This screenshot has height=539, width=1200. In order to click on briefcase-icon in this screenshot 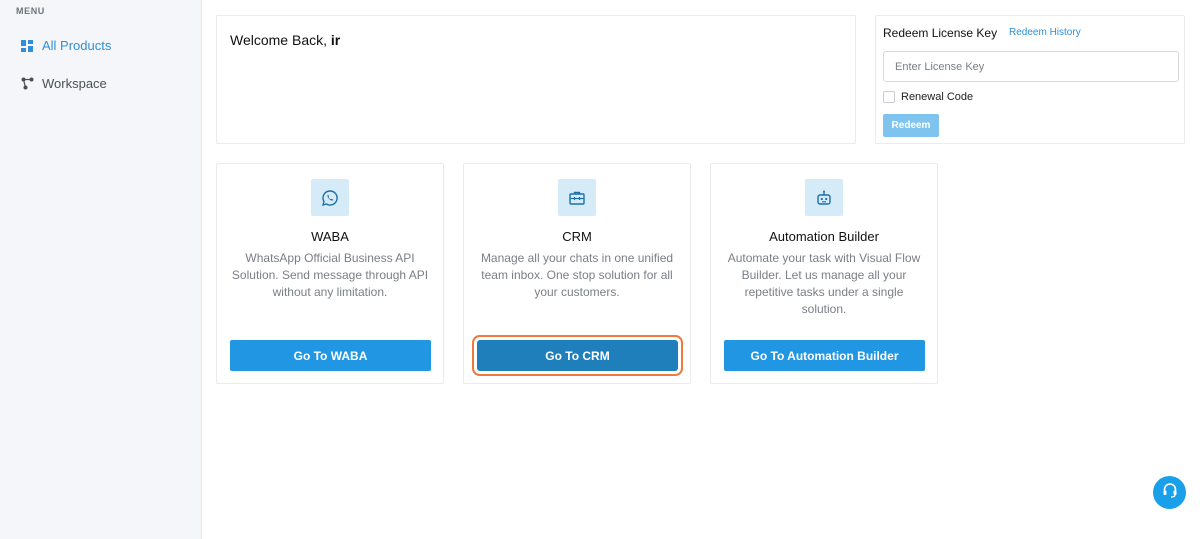, I will do `click(577, 197)`.